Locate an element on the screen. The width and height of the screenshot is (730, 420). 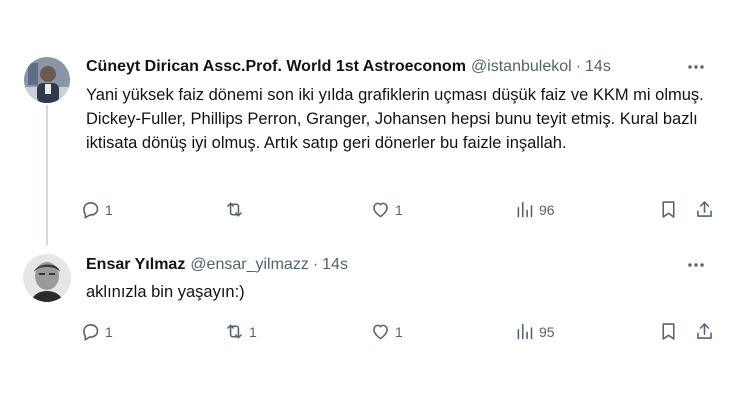
views-count: 95 is located at coordinates (547, 331).